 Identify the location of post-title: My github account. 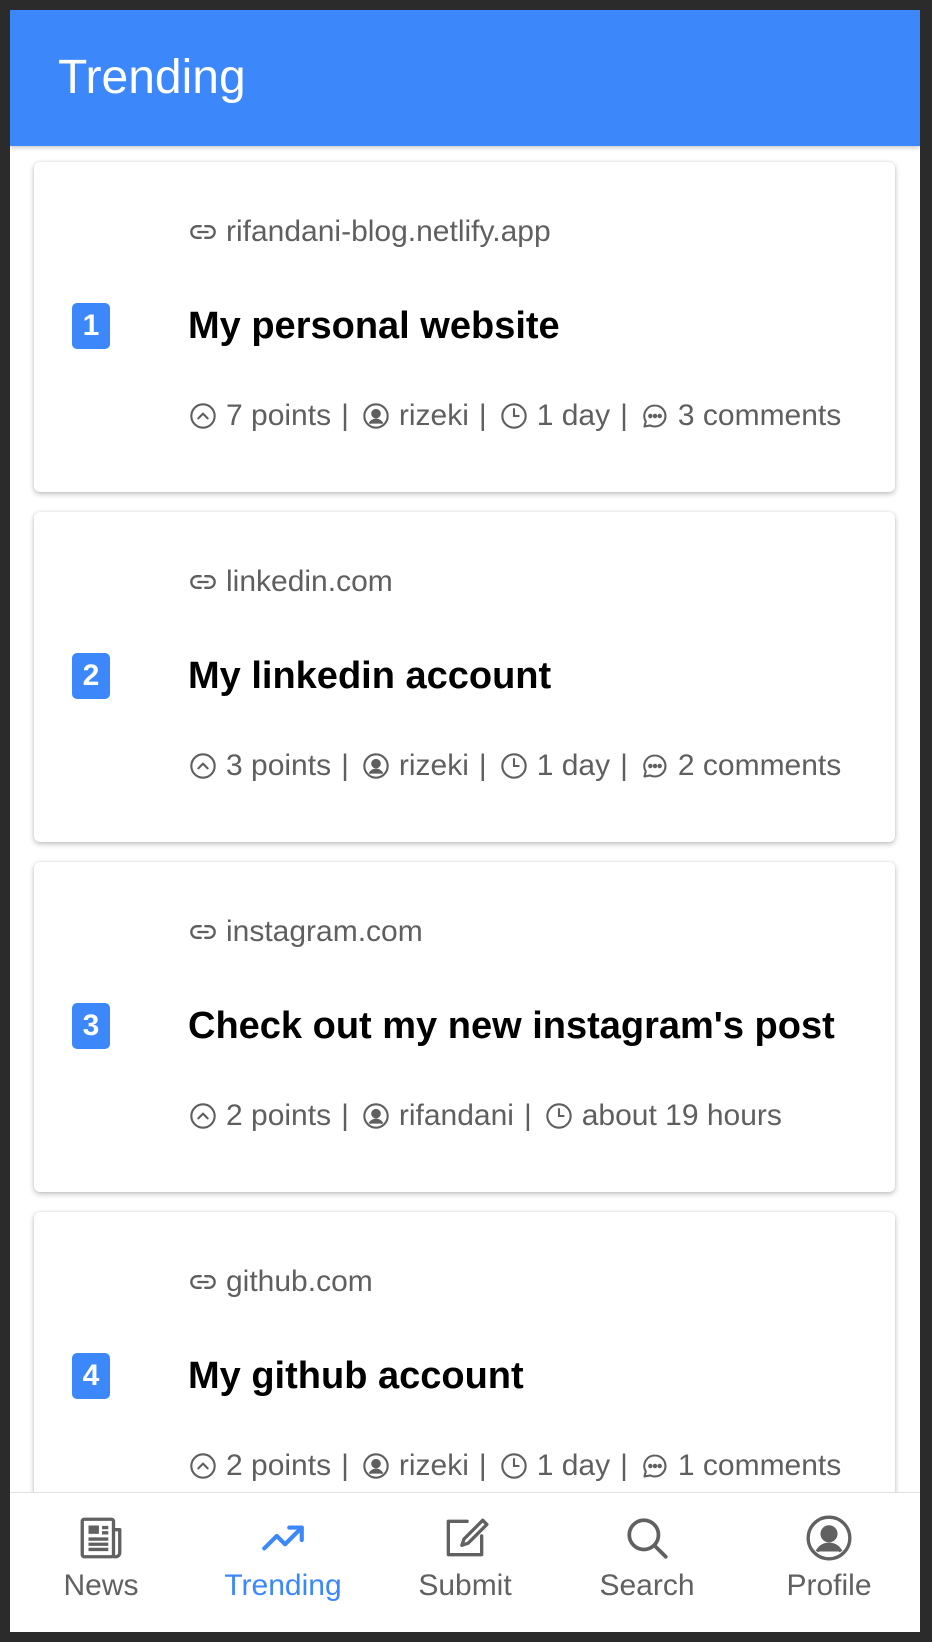
(356, 1376).